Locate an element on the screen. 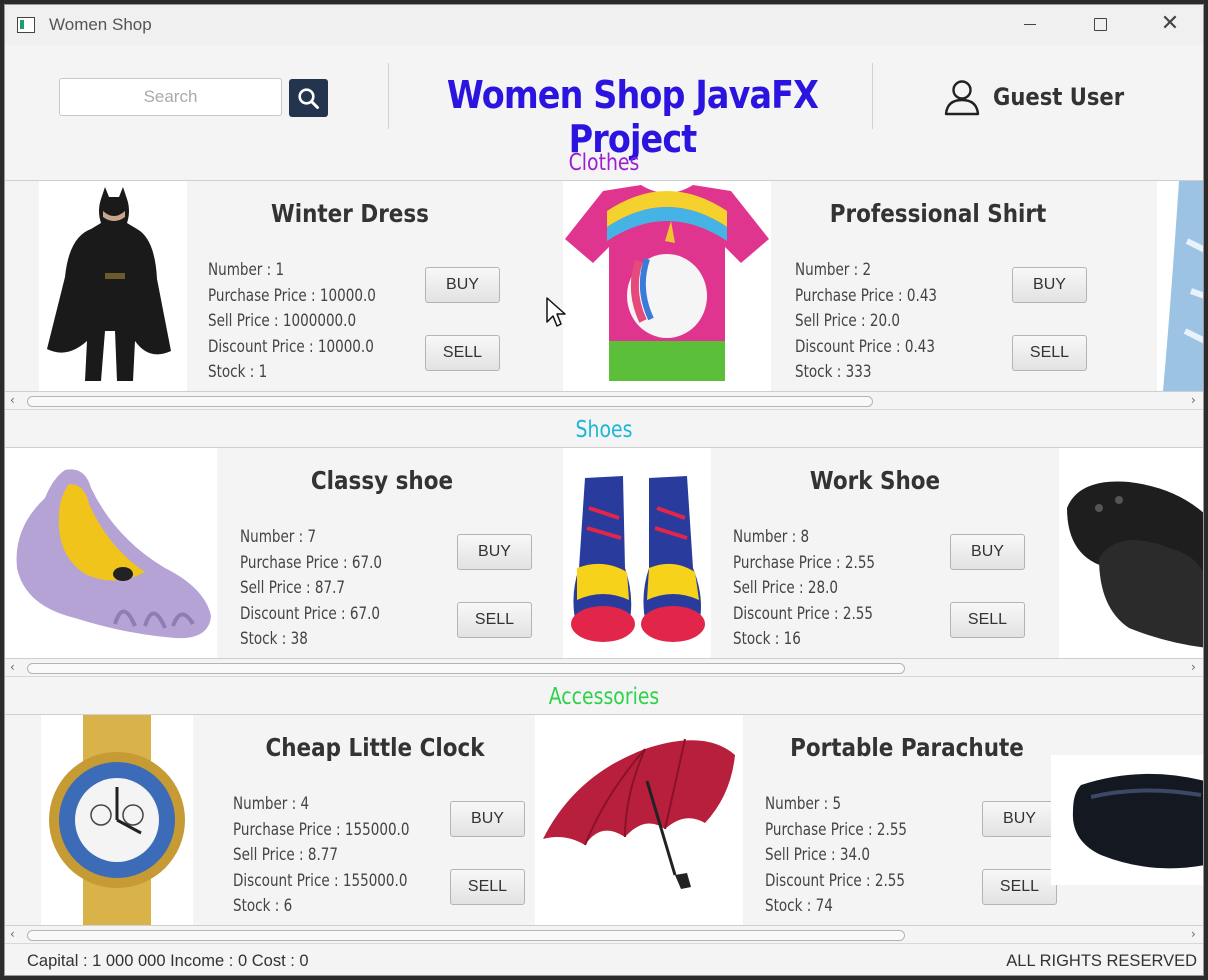 This screenshot has width=1208, height=980. cursor-icon is located at coordinates (556, 312).